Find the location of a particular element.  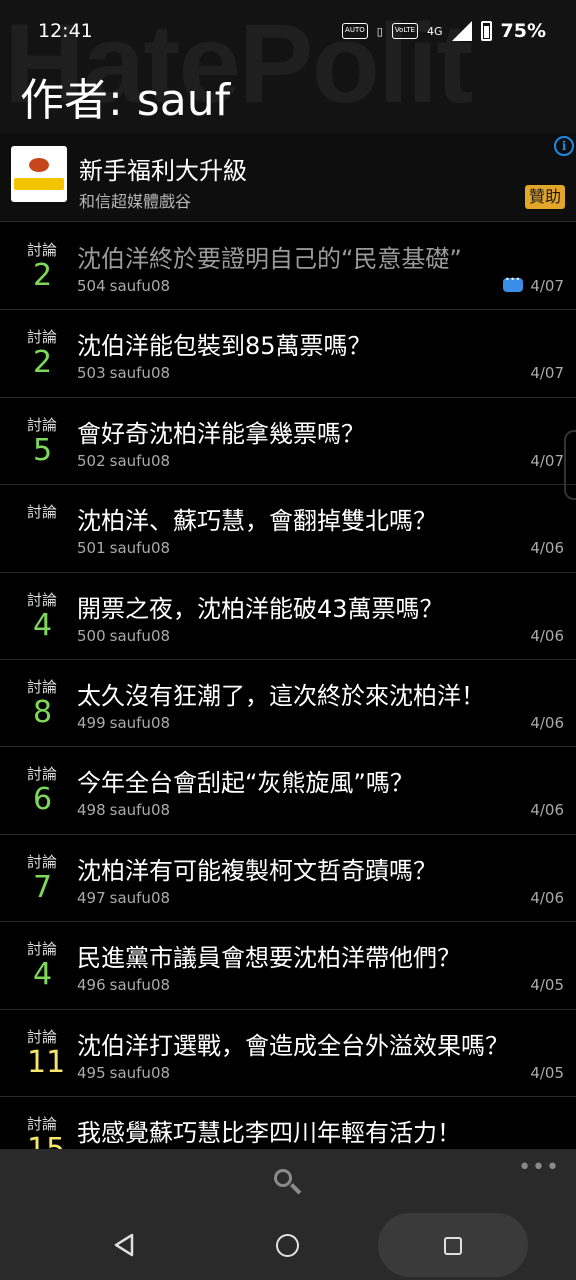

auto-brightness-icon: AUTO is located at coordinates (355, 31).